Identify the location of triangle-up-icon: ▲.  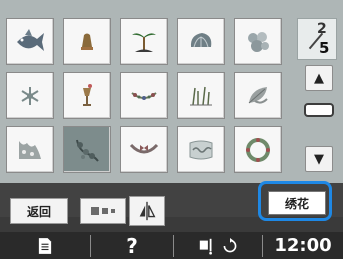
(319, 78).